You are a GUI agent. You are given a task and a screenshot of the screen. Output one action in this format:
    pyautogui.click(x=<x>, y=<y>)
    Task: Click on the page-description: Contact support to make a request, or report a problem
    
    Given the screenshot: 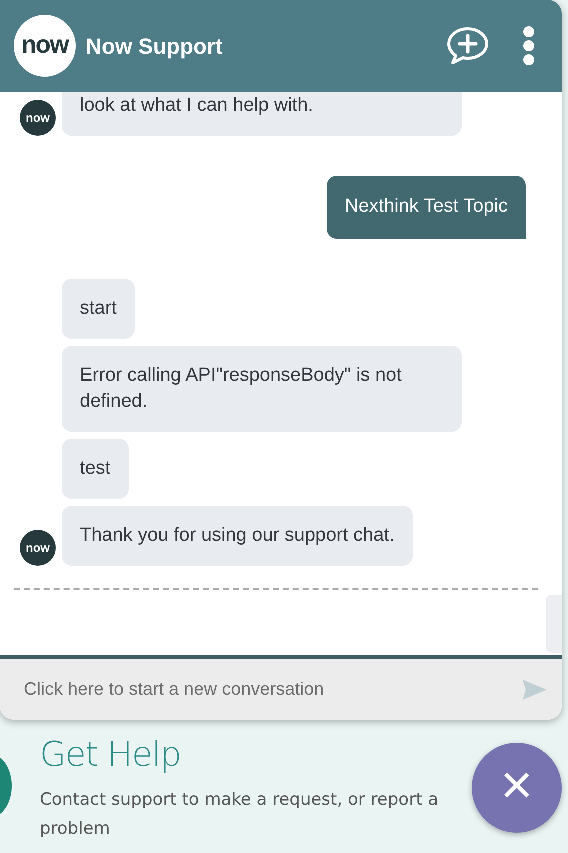 What is the action you would take?
    pyautogui.click(x=240, y=815)
    